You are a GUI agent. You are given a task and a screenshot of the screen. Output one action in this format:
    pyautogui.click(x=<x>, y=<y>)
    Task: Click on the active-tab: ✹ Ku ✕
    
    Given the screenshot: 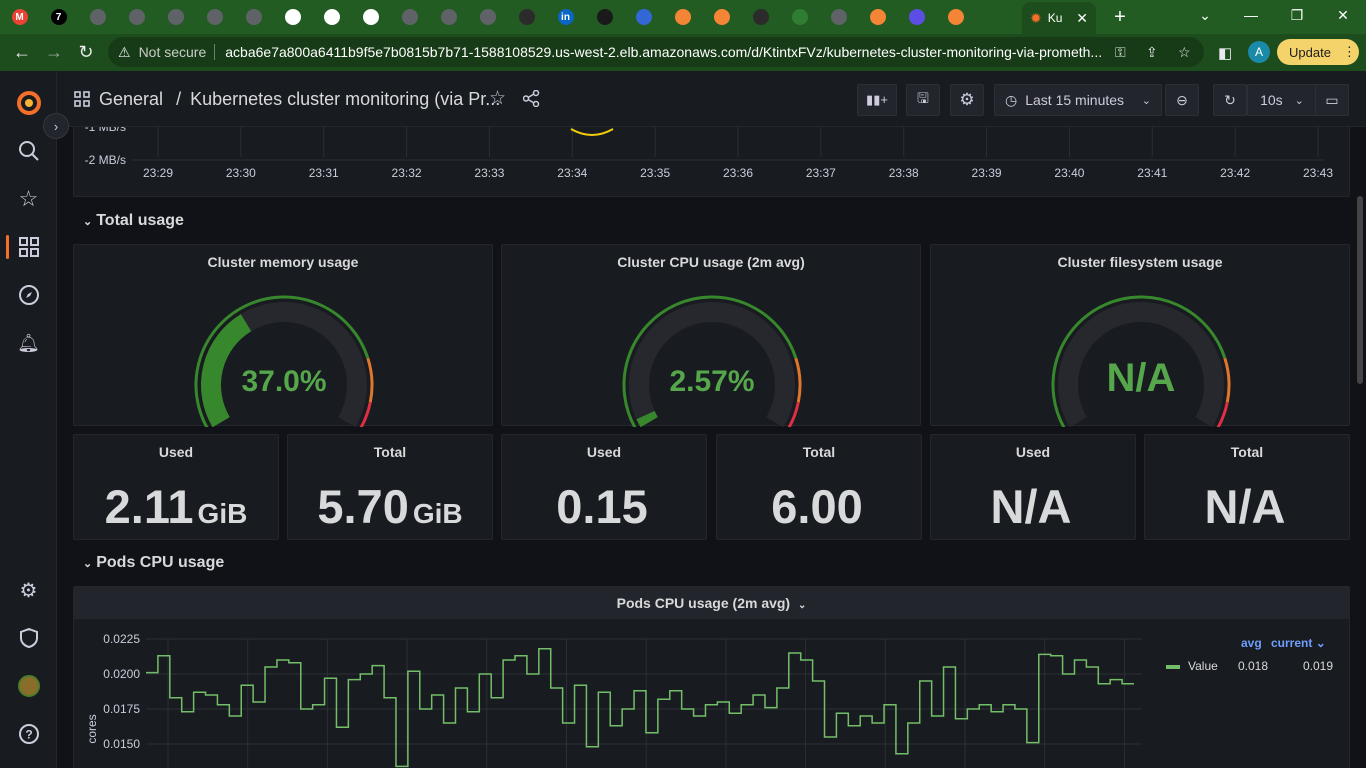 What is the action you would take?
    pyautogui.click(x=1059, y=18)
    